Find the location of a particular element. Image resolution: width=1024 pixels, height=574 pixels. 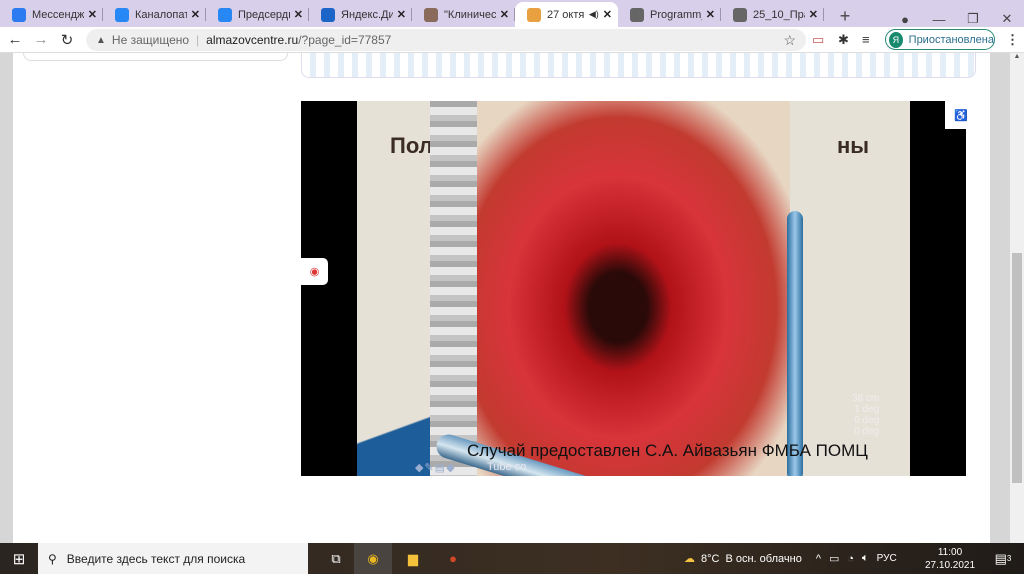

windows-start-icon: ⊞ is located at coordinates (19, 558).